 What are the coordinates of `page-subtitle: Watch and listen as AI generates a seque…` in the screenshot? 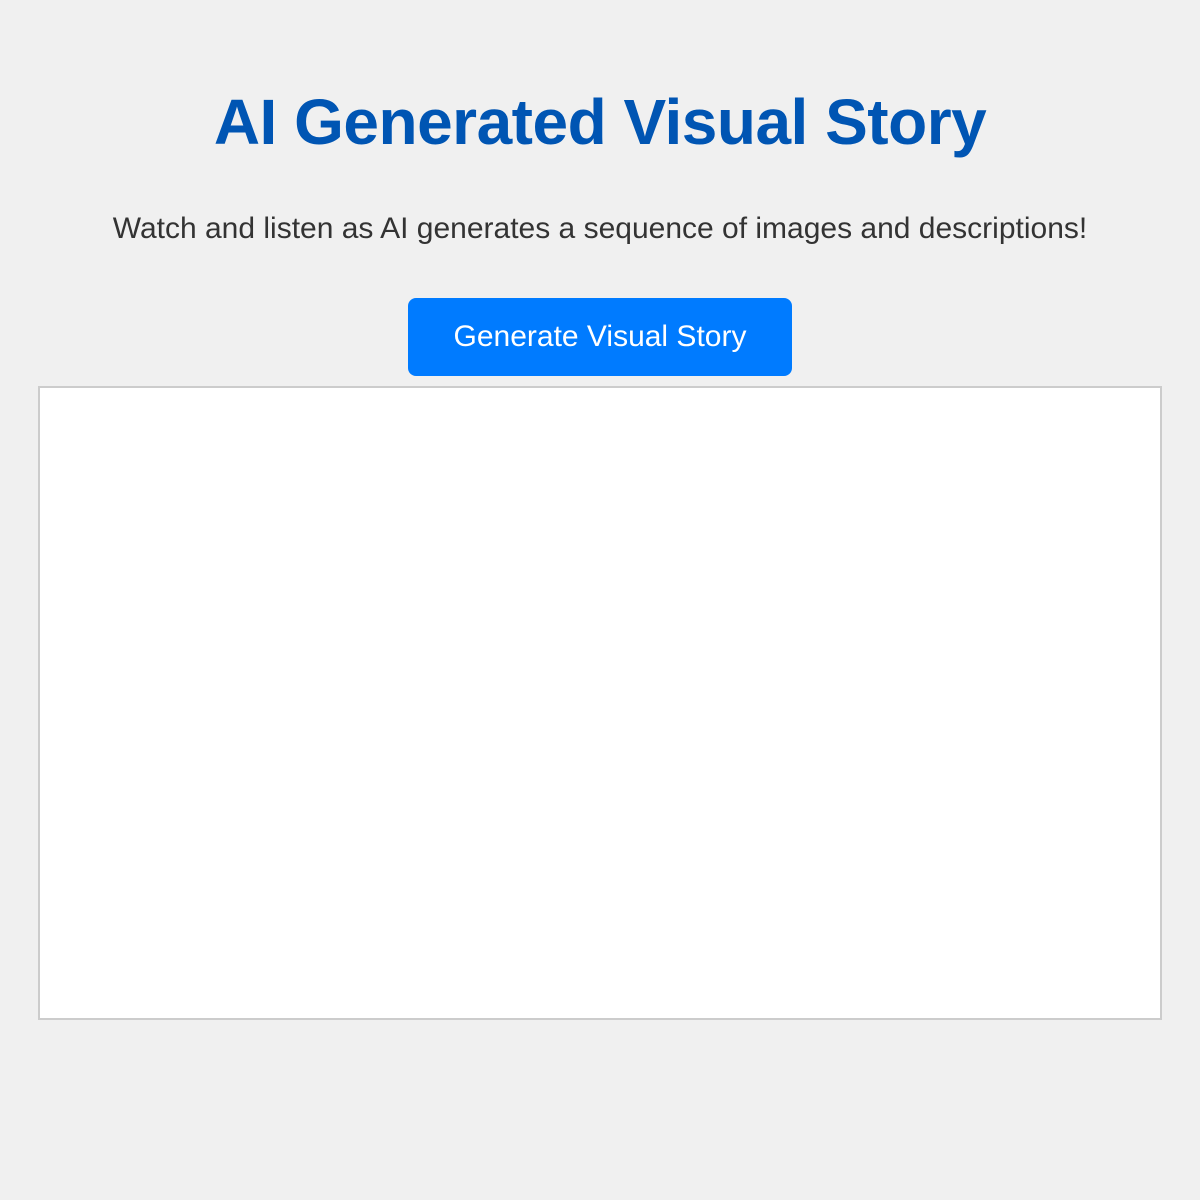 It's located at (600, 228).